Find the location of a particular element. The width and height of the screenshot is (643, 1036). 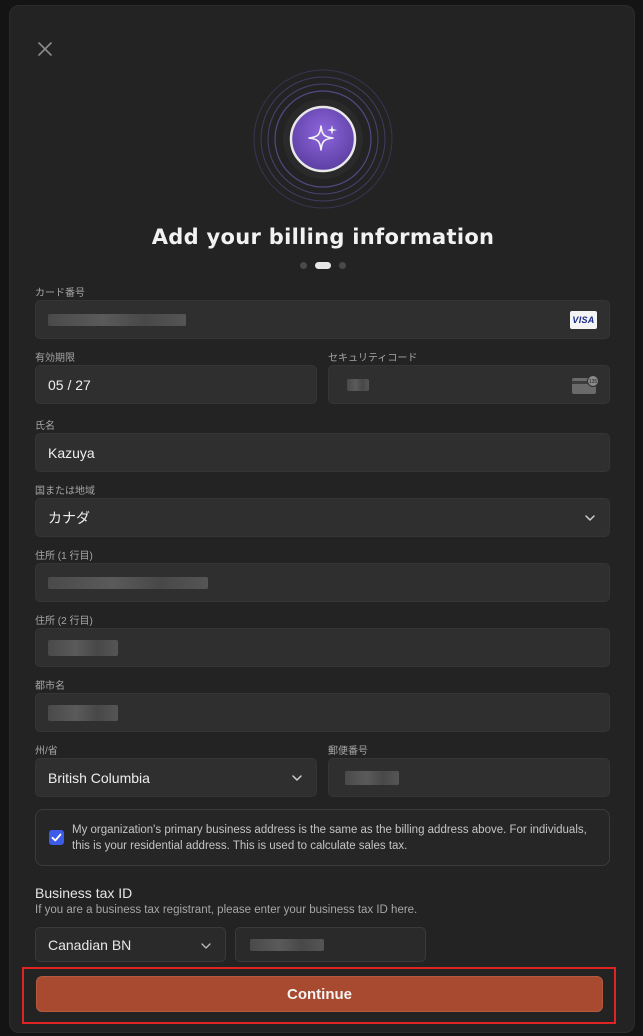

state-value: British Columbia is located at coordinates (99, 777).